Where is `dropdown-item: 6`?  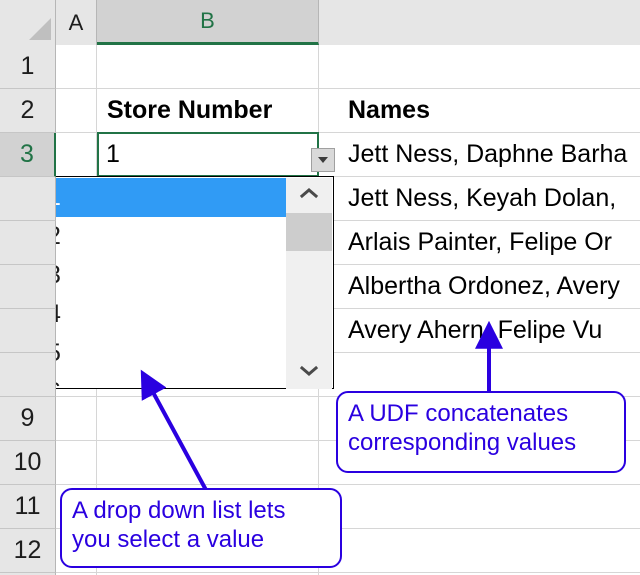
dropdown-item: 6 is located at coordinates (179, 381).